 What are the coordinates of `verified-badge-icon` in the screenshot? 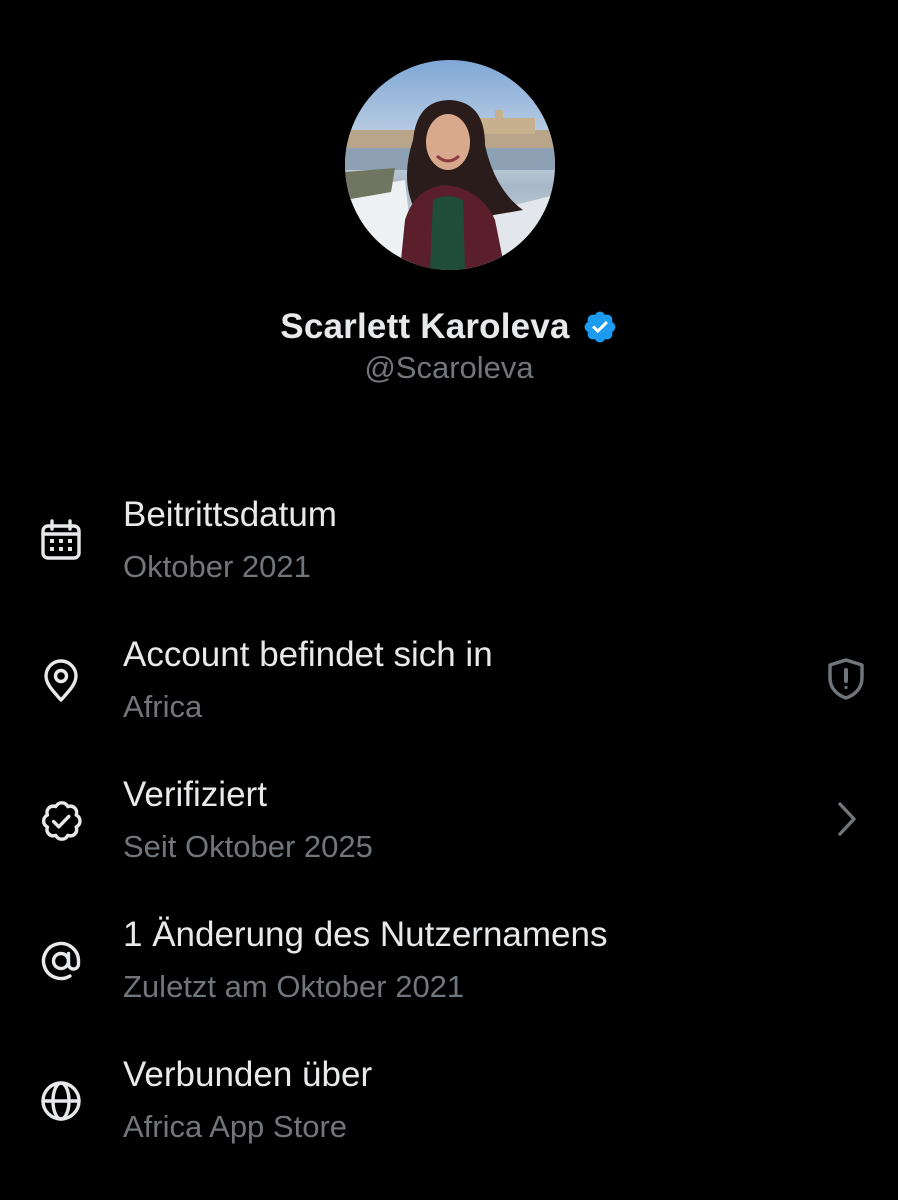 It's located at (600, 327).